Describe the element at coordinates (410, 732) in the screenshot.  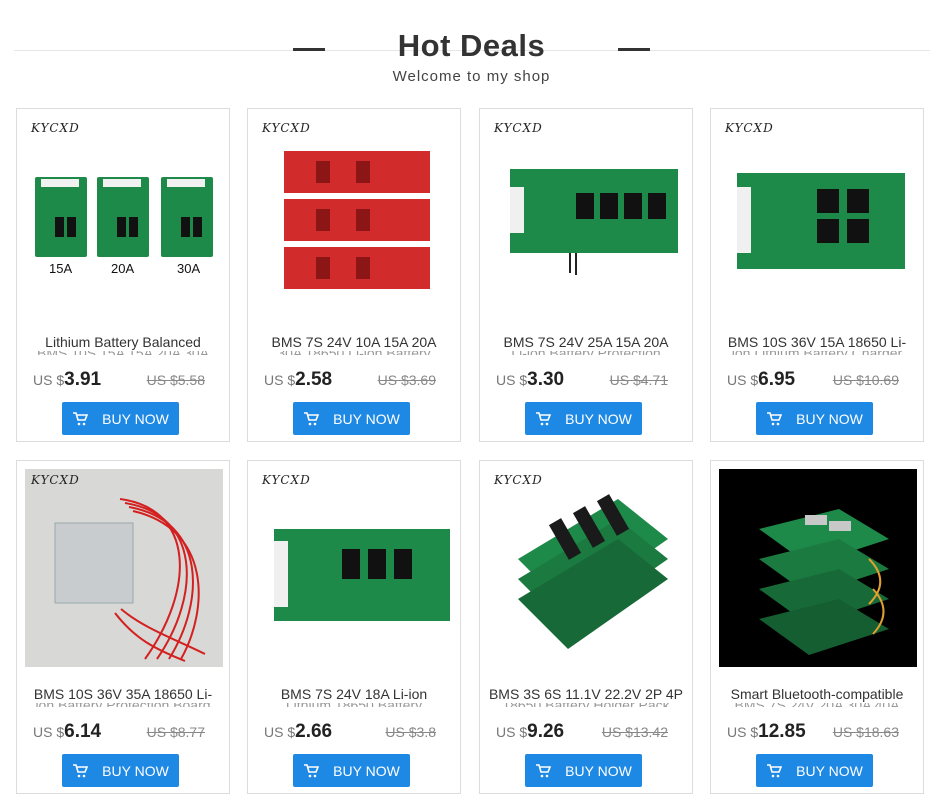
I see `original-price: US $3.8` at that location.